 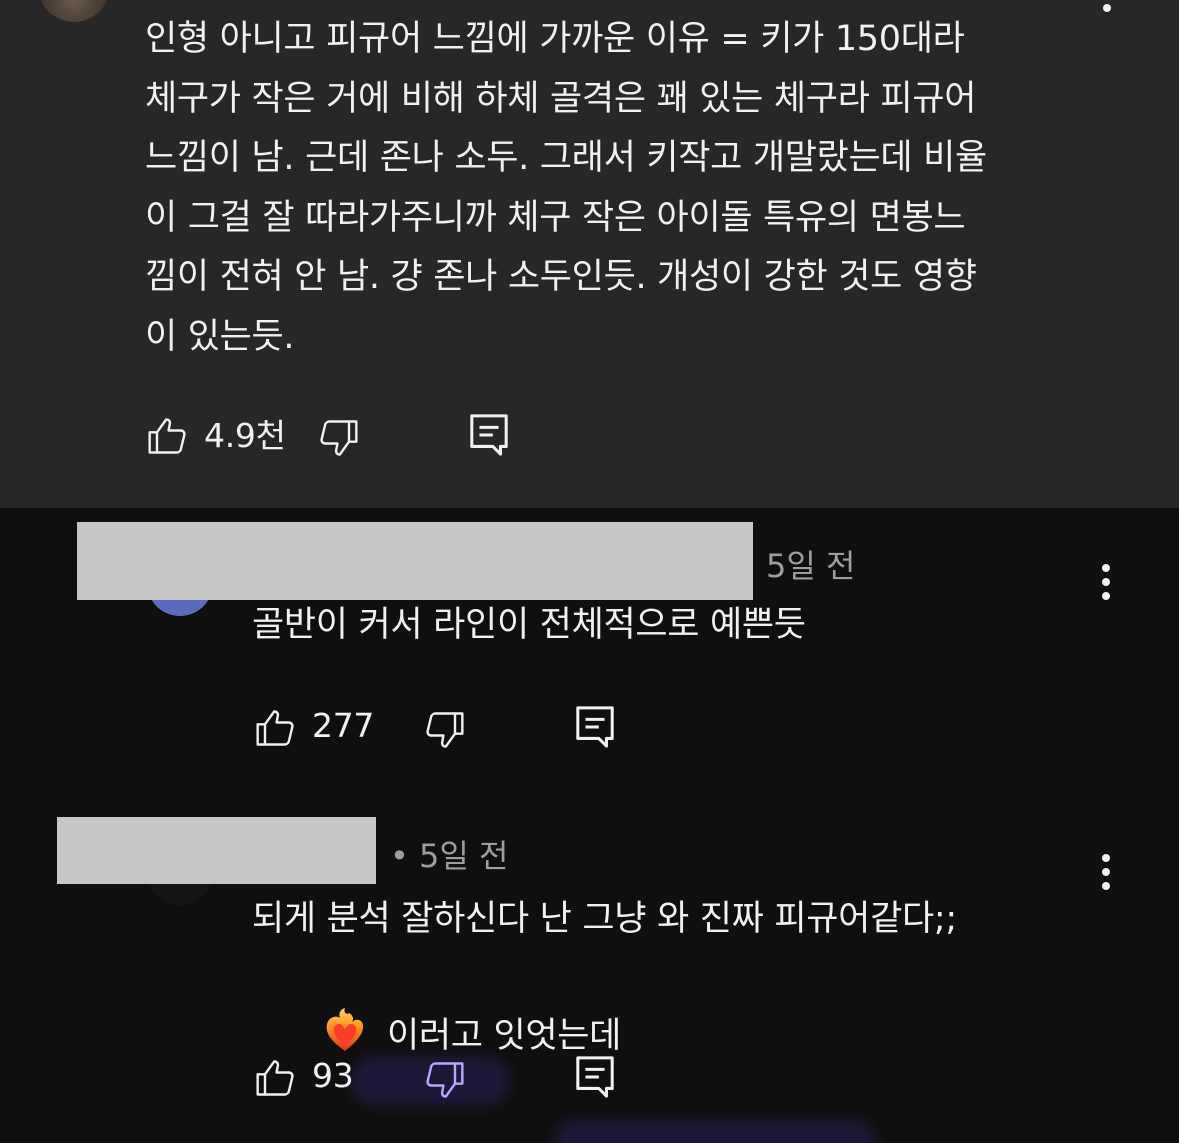 I want to click on comment-timestamp: • 5일 전, so click(x=449, y=856).